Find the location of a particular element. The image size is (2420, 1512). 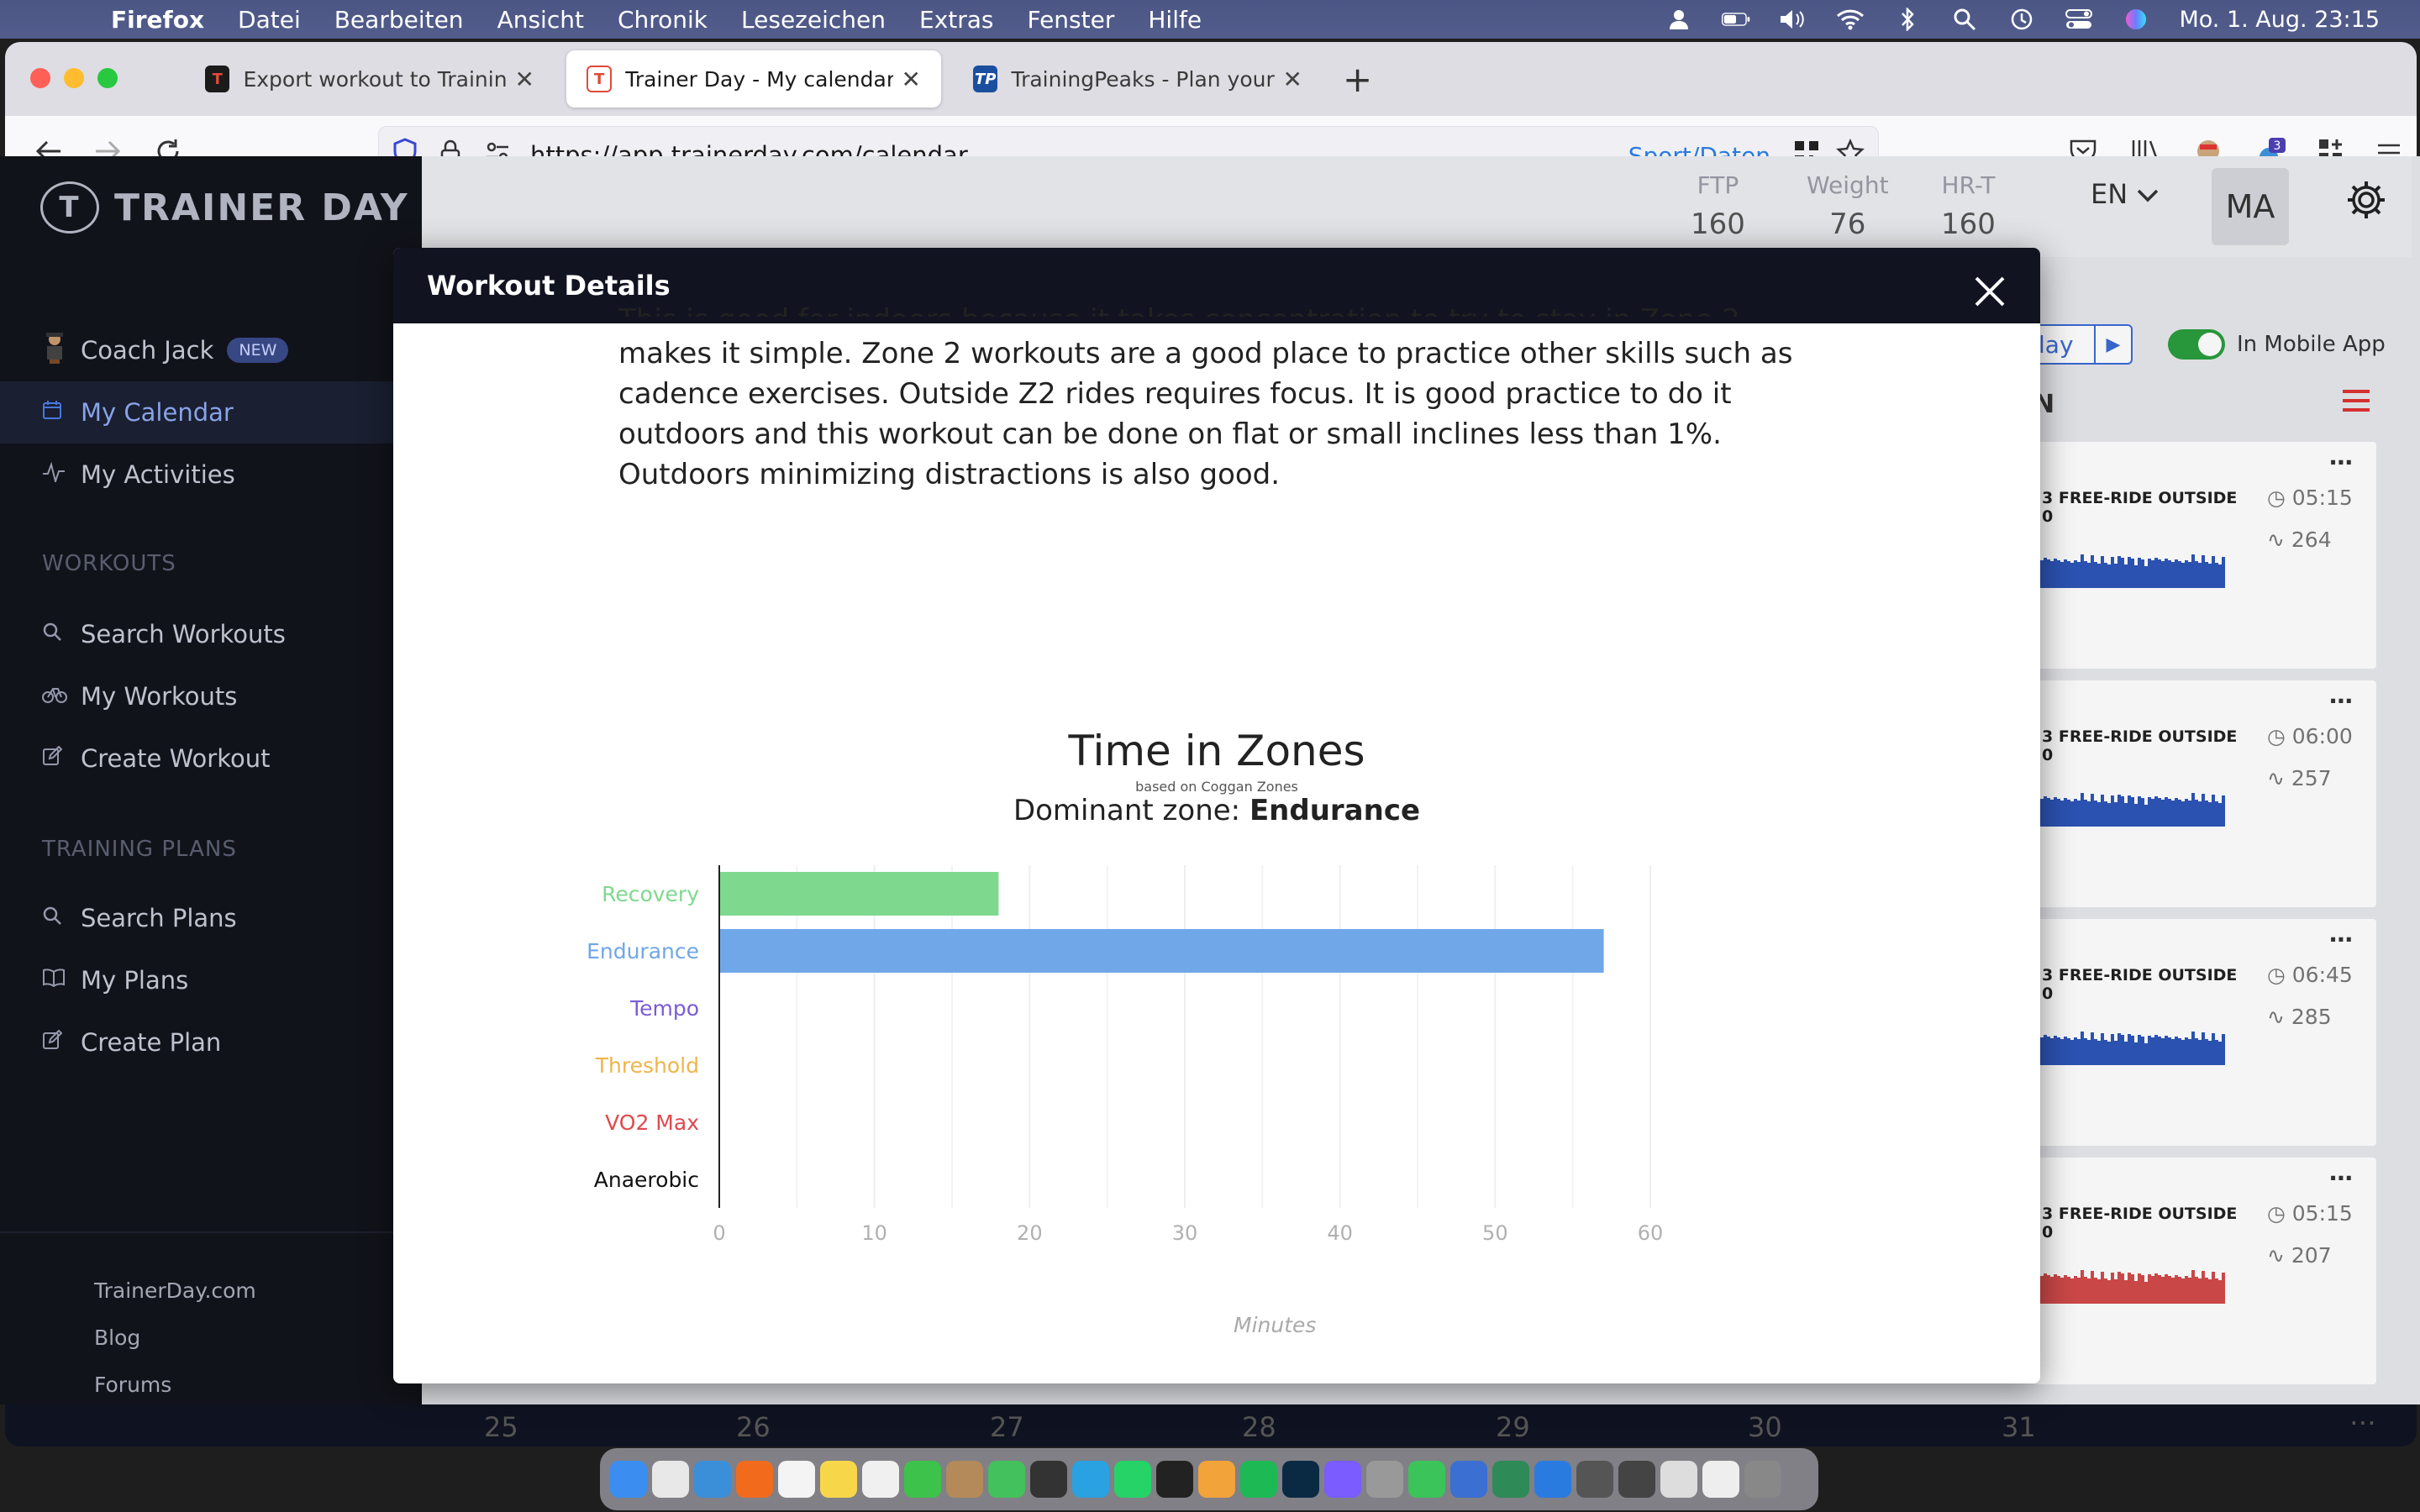

spotlight-search-icon is located at coordinates (1965, 19).